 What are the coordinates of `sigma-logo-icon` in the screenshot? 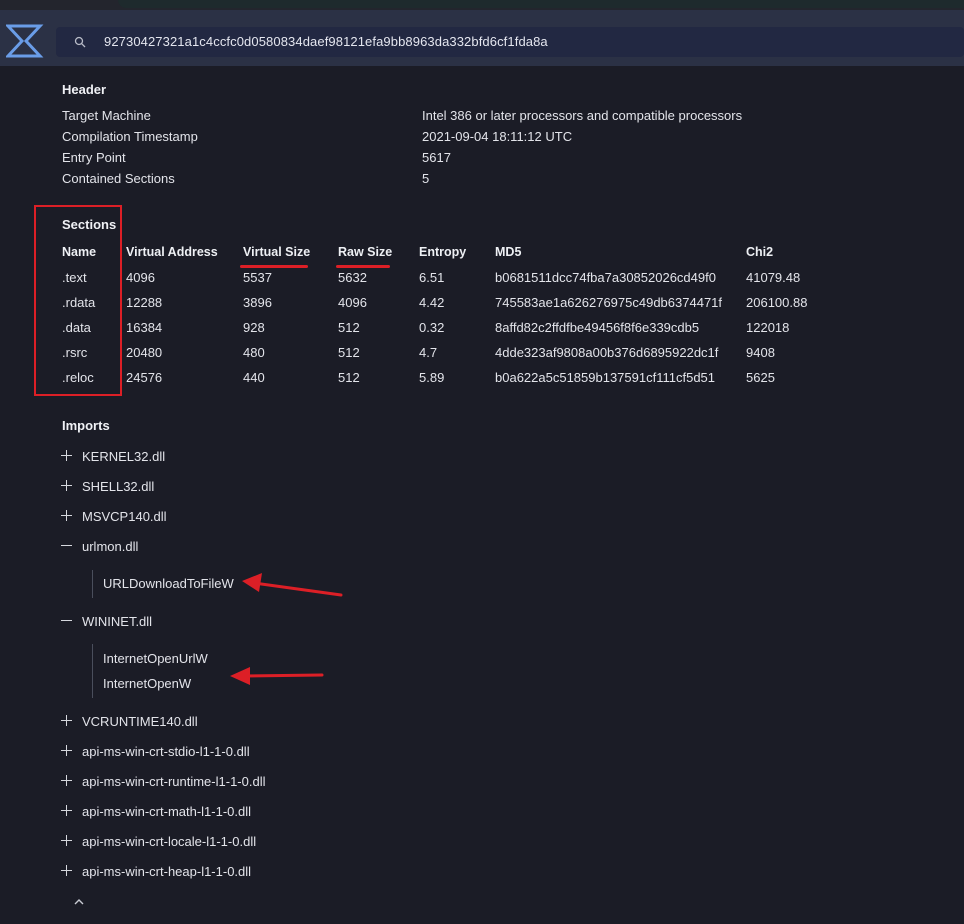 It's located at (25, 41).